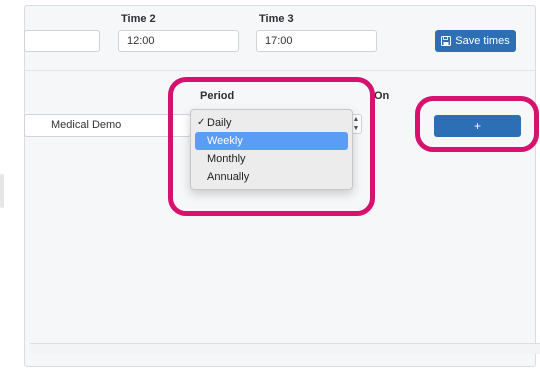  What do you see at coordinates (62, 41) in the screenshot?
I see `time1-field` at bounding box center [62, 41].